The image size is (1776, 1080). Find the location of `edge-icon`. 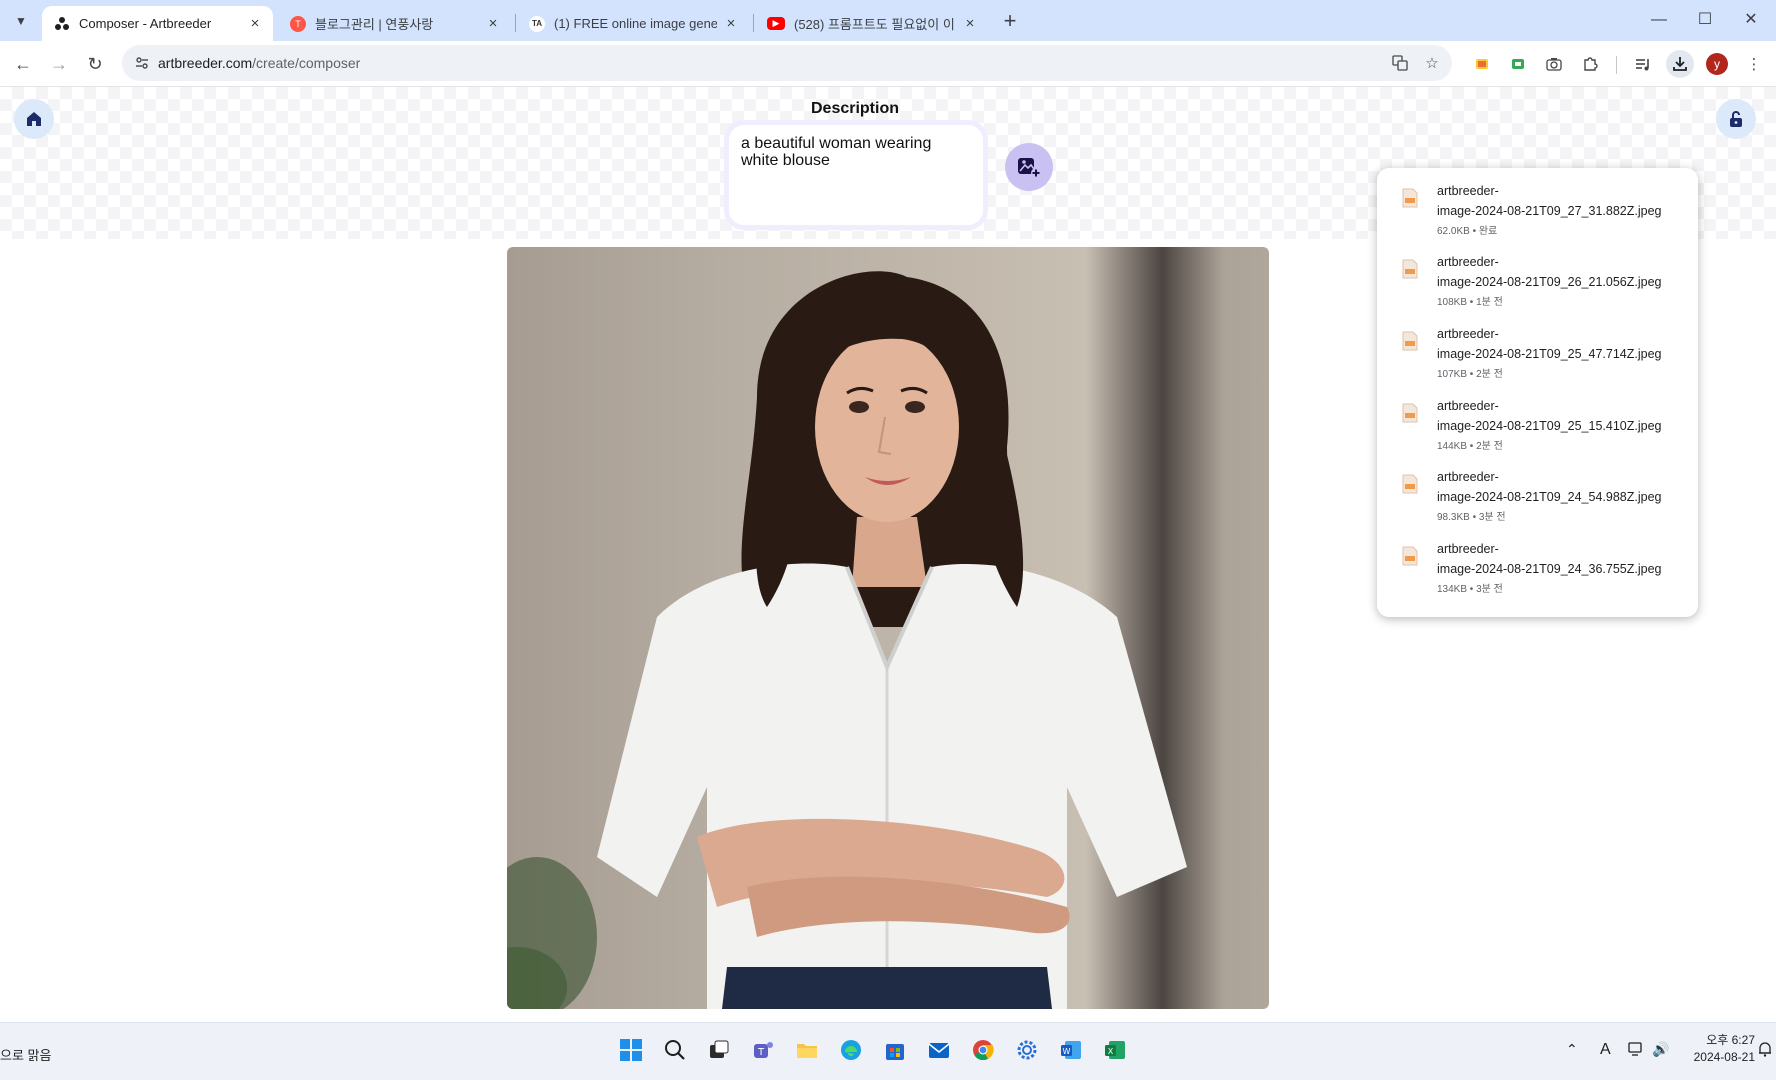

edge-icon is located at coordinates (851, 1050).